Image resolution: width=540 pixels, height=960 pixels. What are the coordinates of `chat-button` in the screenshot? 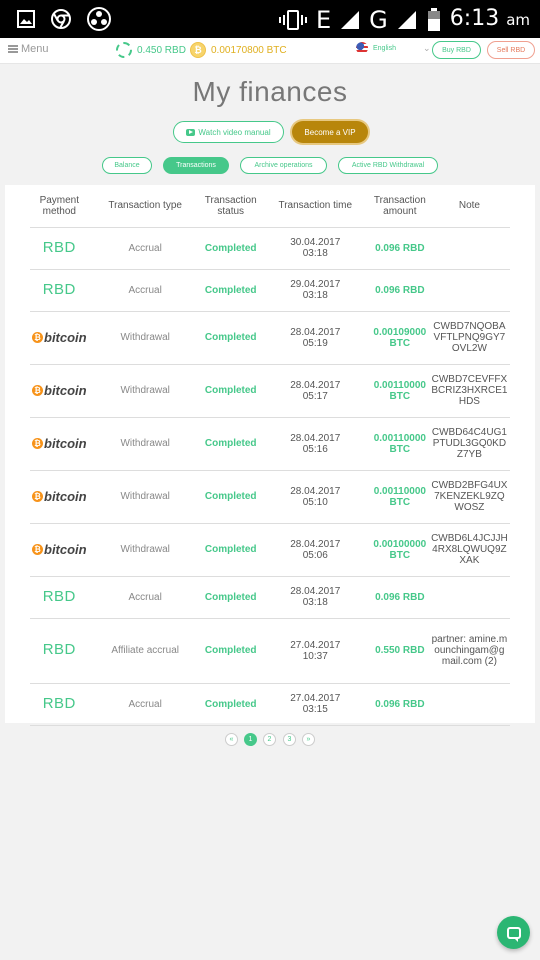 It's located at (513, 932).